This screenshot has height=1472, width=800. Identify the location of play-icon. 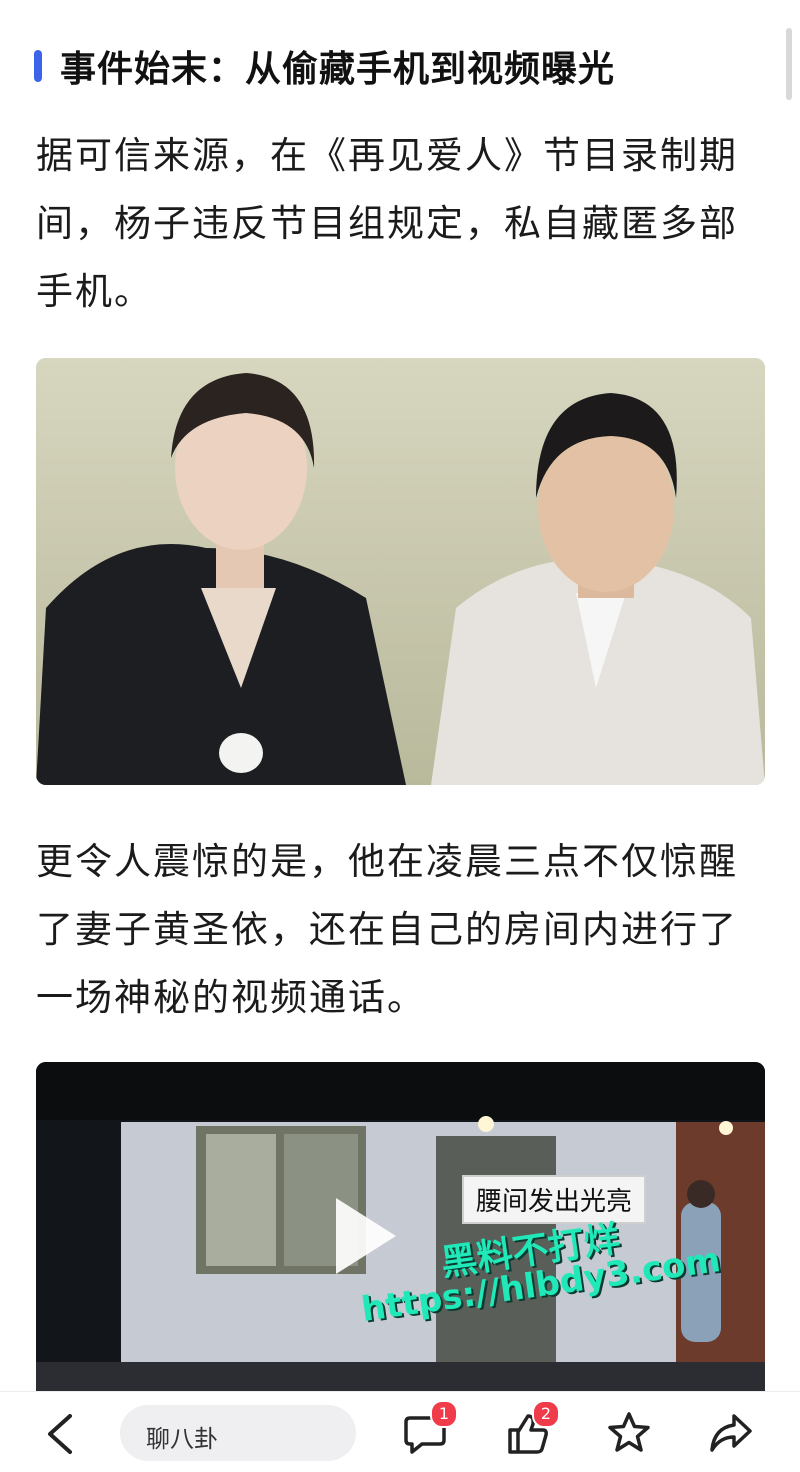
(366, 1236).